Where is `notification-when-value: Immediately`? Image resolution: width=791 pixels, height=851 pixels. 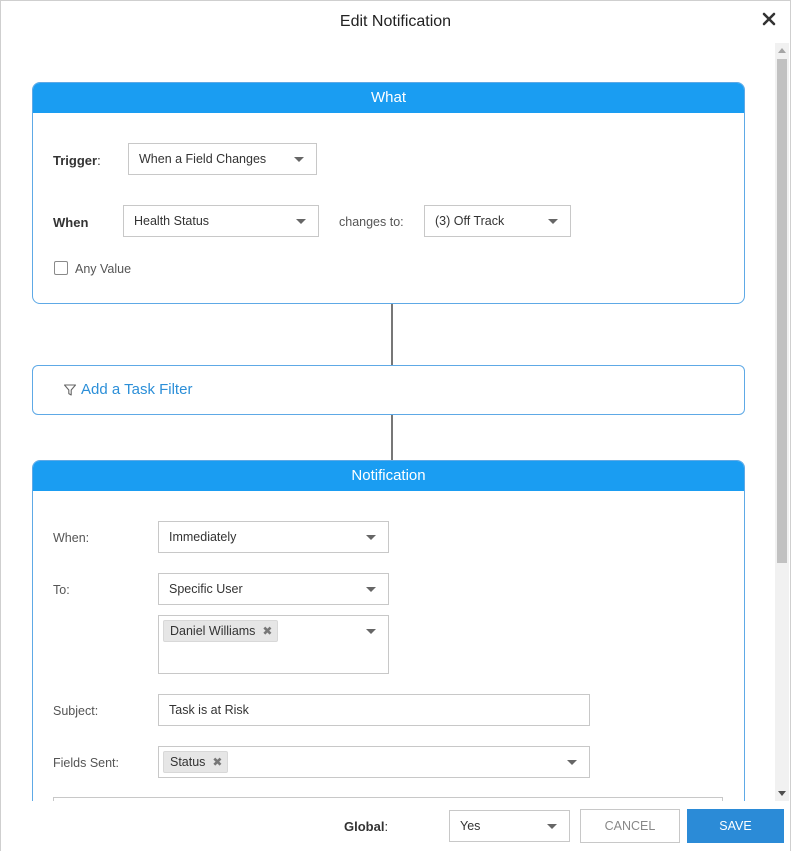 notification-when-value: Immediately is located at coordinates (203, 537).